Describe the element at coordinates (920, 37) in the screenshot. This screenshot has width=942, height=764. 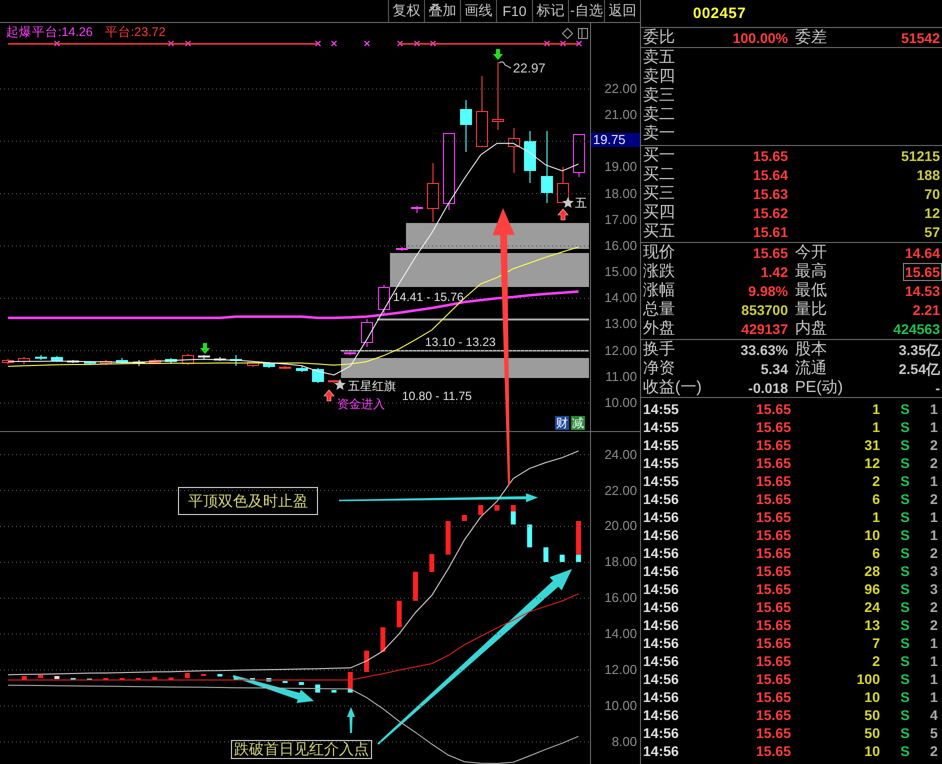
I see `quote-value: 51542` at that location.